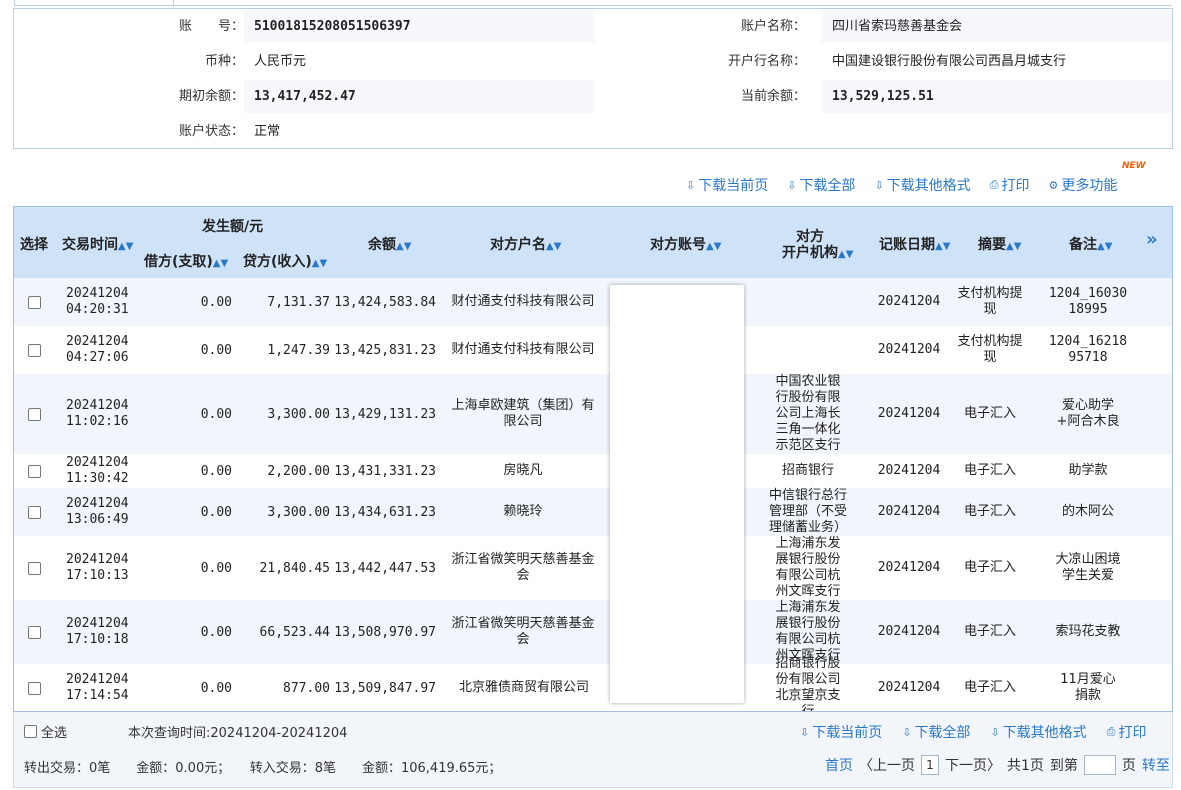  What do you see at coordinates (1088, 567) in the screenshot?
I see `row-remark: 大凉山困境学生关爱` at bounding box center [1088, 567].